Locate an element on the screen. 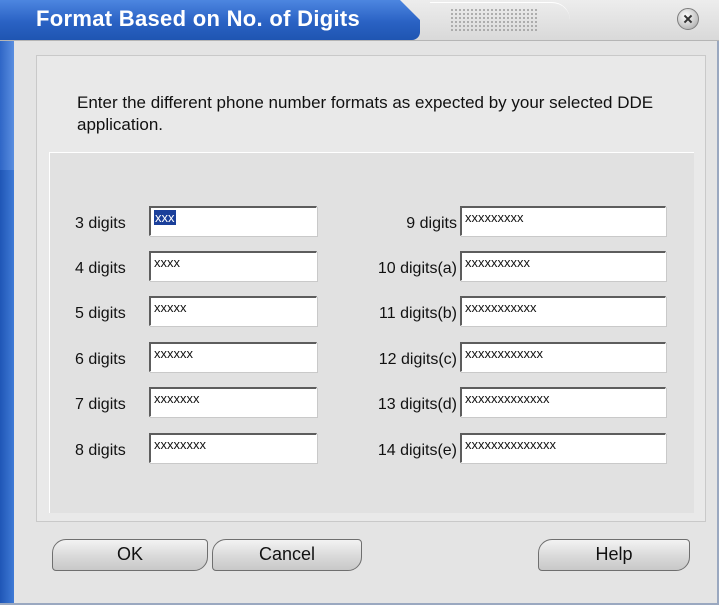 Image resolution: width=719 pixels, height=605 pixels. format-field-7-digits: xxxxxxx is located at coordinates (233, 402).